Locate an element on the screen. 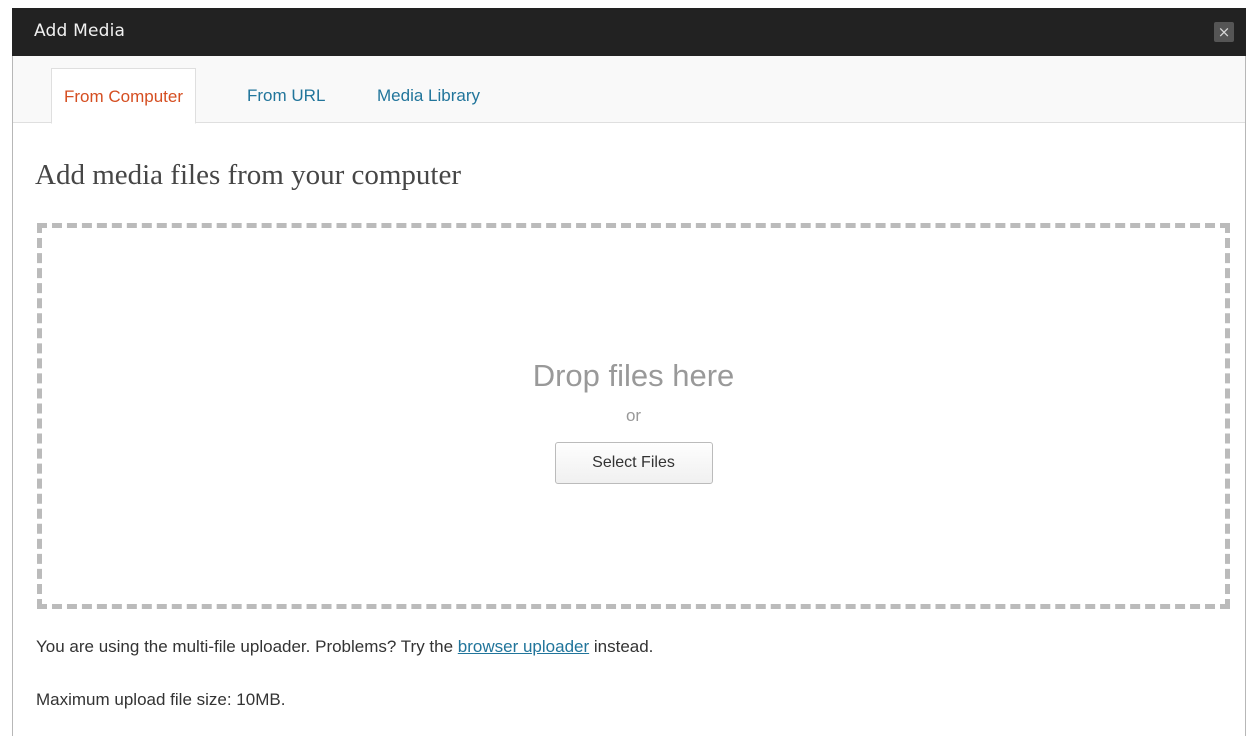 The image size is (1258, 736). tab-bar: From Computer From URL Media Library is located at coordinates (629, 90).